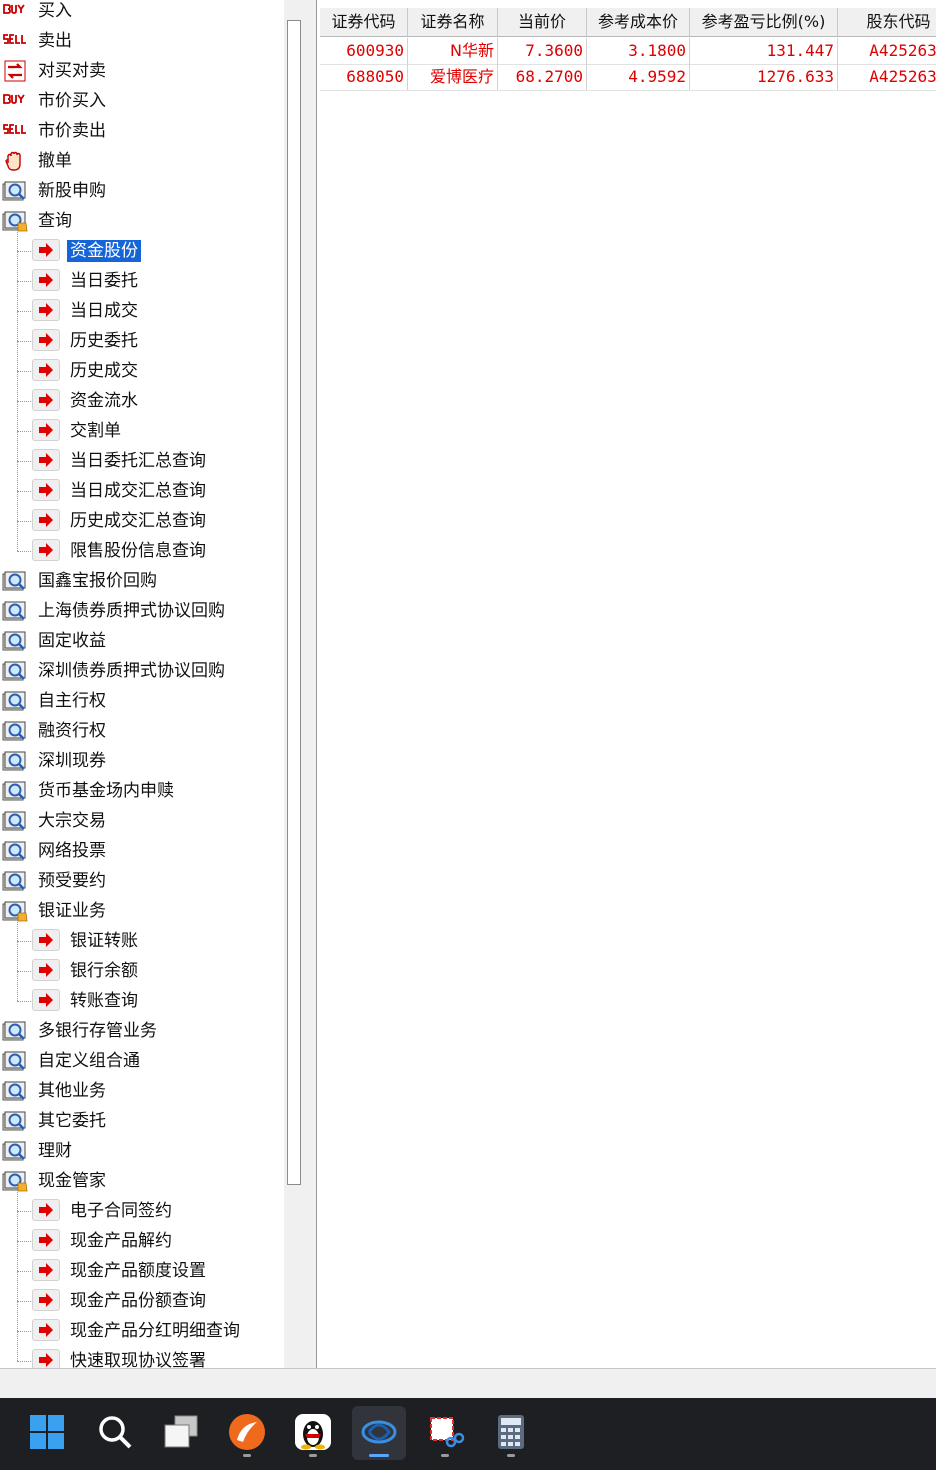 The image size is (936, 1470). I want to click on tree-item: 融资行权, so click(142, 731).